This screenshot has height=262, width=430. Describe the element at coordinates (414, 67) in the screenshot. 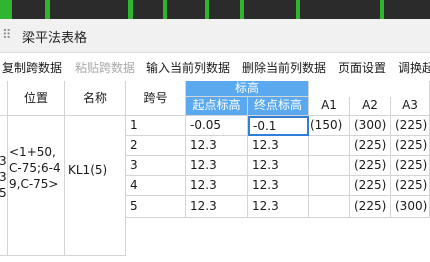

I see `swap-button: 调换起` at that location.